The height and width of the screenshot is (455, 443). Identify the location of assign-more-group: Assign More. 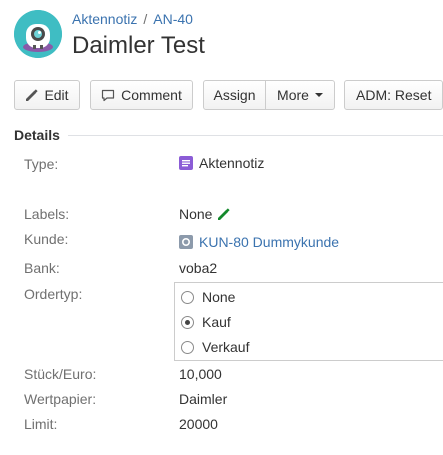
(269, 95).